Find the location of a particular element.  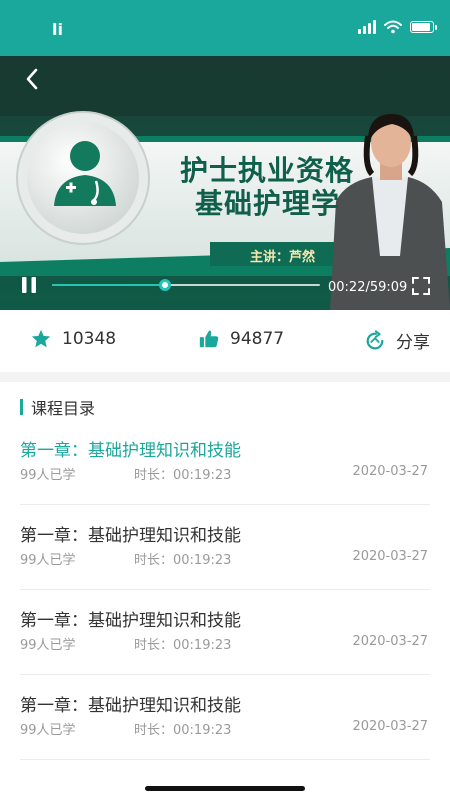

share-label: 分享 is located at coordinates (413, 343).